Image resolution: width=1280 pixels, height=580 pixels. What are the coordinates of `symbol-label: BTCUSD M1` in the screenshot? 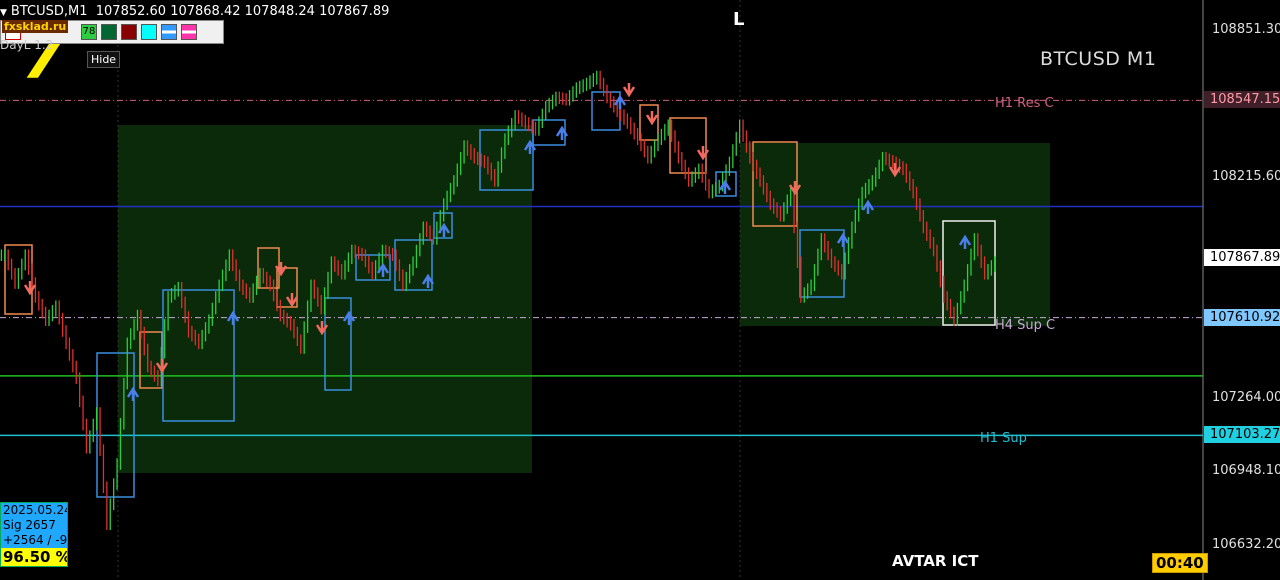 It's located at (1098, 59).